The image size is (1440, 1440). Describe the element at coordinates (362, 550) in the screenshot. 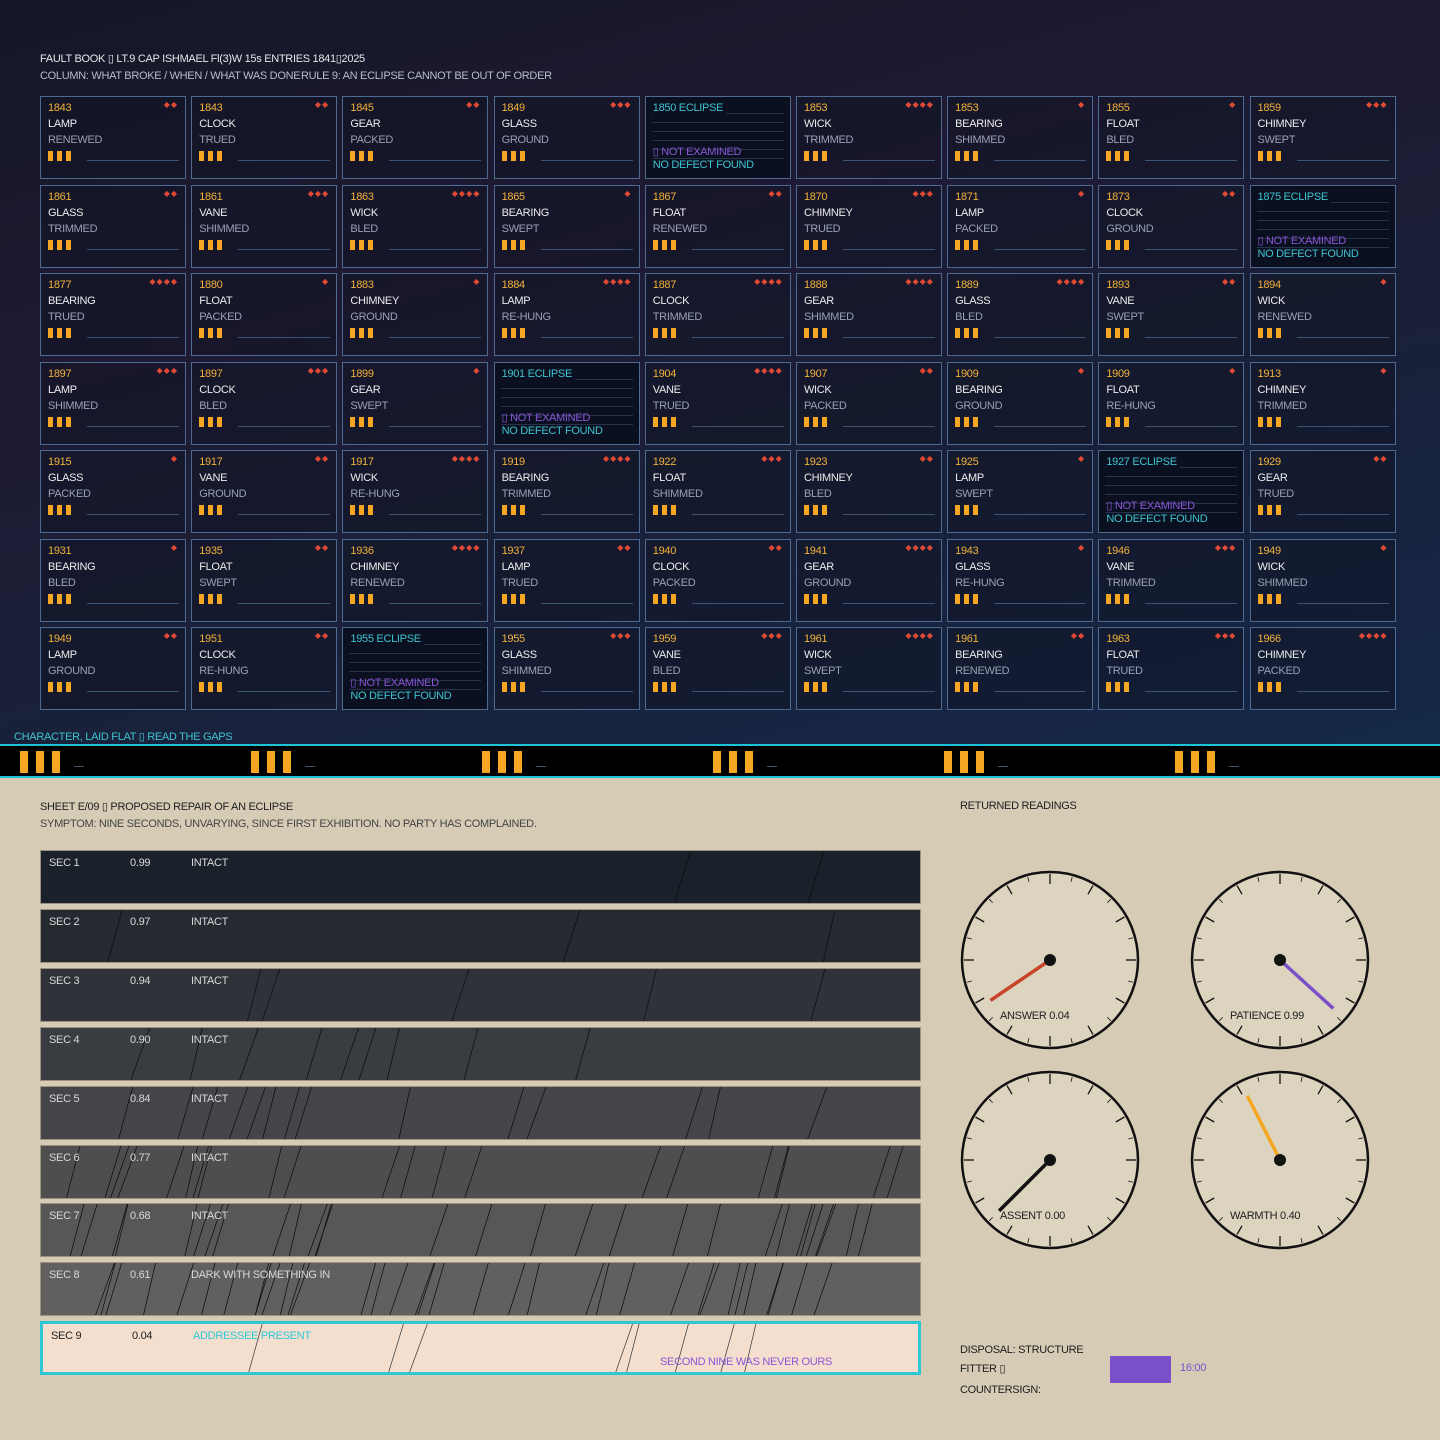

I see `entry-year: 1936` at that location.